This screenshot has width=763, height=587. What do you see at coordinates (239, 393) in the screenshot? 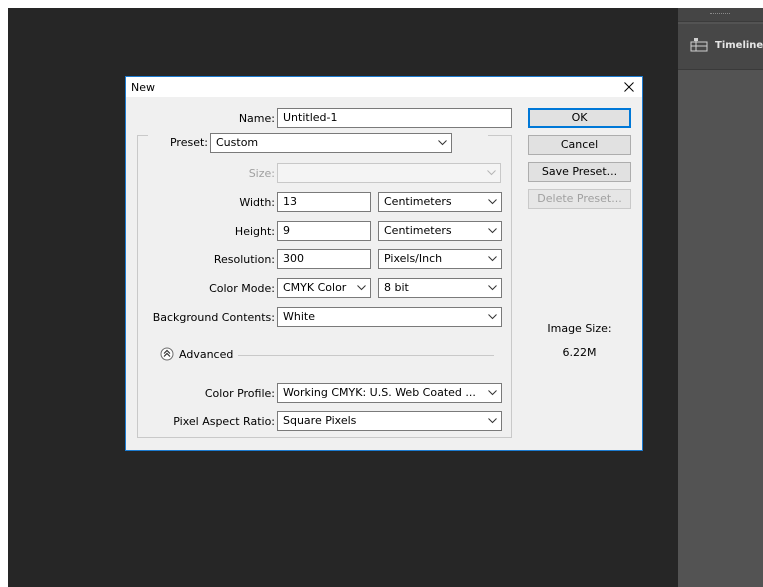
I see `color-profile-label: Color Profile:` at bounding box center [239, 393].